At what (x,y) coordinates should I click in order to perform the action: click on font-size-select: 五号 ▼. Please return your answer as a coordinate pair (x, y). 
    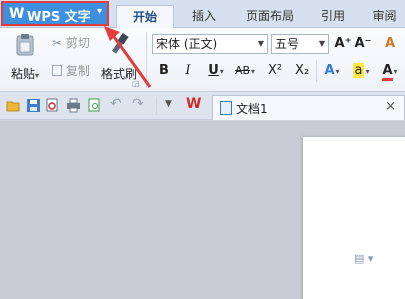
    Looking at the image, I should click on (300, 44).